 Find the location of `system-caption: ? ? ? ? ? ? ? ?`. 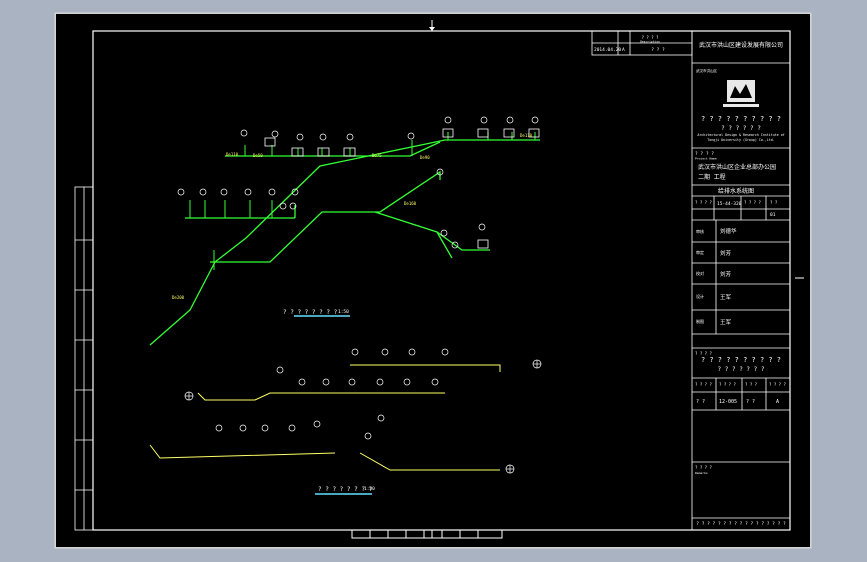

system-caption: ? ? ? ? ? ? ? ? is located at coordinates (310, 312).